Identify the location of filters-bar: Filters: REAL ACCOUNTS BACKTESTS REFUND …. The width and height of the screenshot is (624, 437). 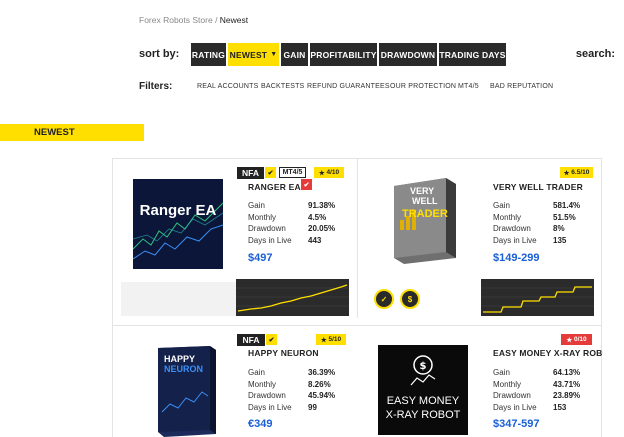
(379, 88).